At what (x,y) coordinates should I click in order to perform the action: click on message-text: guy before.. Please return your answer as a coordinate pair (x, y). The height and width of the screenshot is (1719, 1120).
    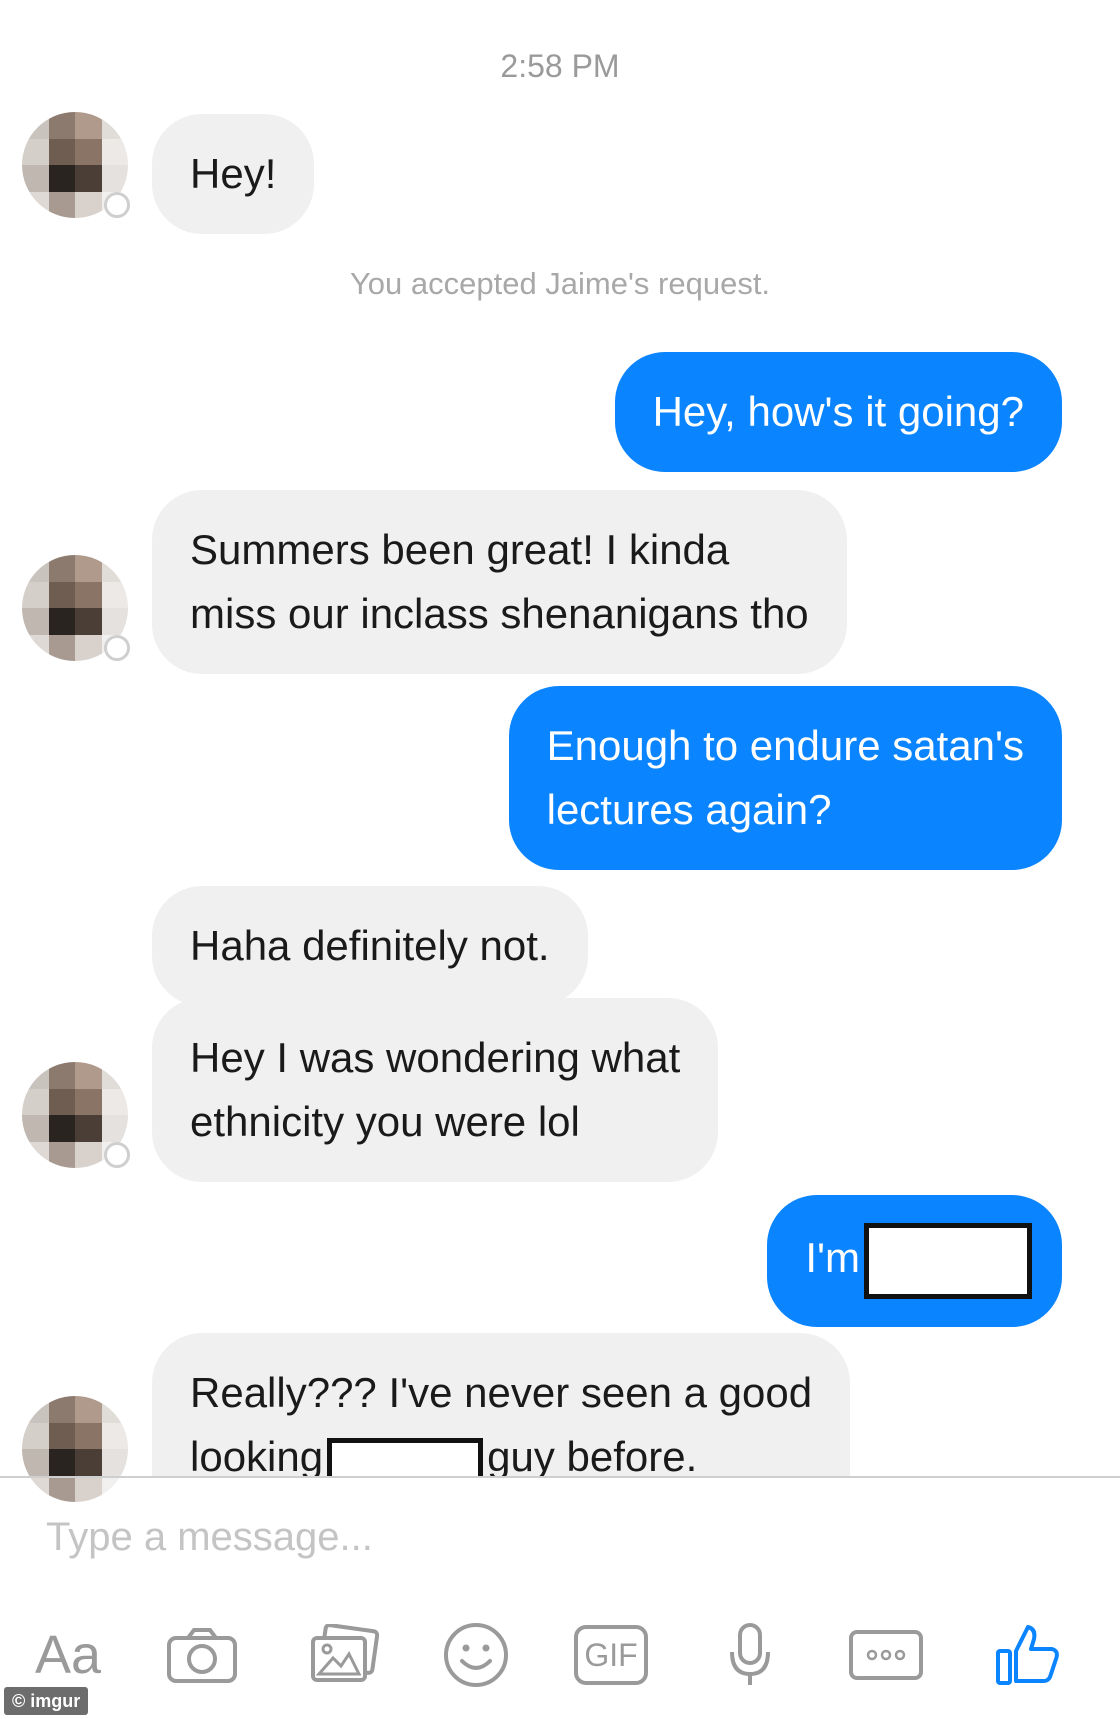
    Looking at the image, I should click on (592, 1454).